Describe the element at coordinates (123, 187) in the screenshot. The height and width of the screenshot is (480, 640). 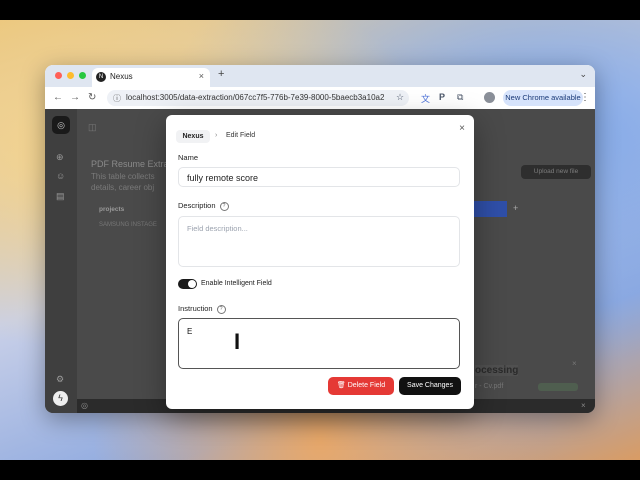
I see `page-description-line: details, career obj` at that location.